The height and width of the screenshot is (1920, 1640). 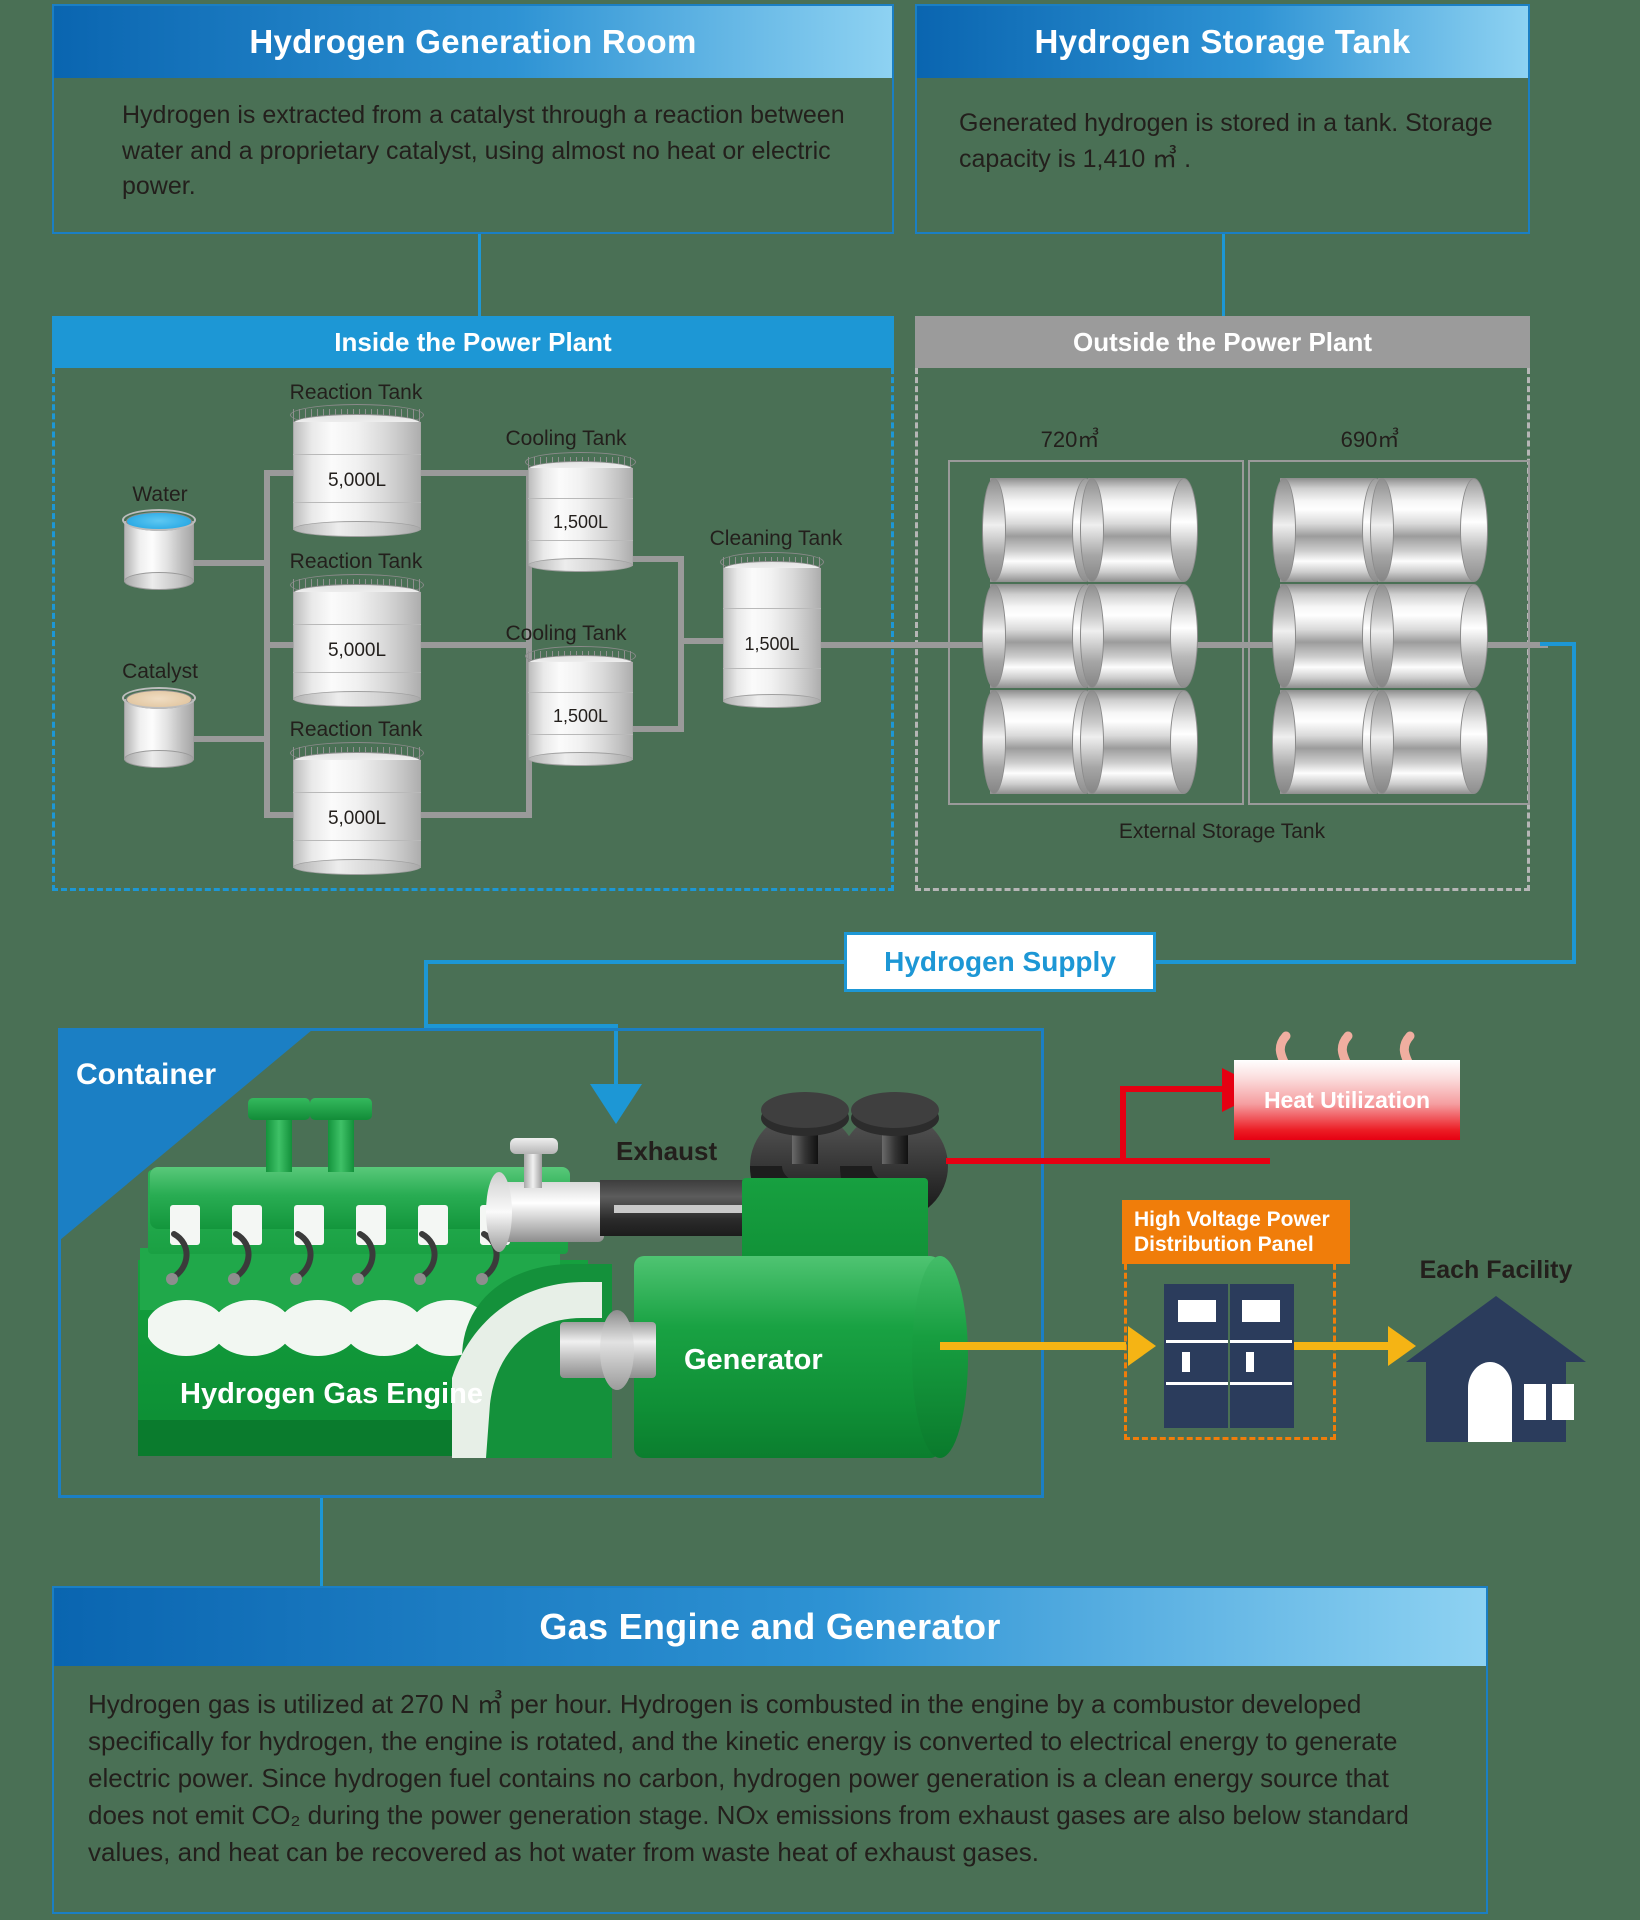 I want to click on engine-intake-stack-2-cap, so click(x=341, y=1109).